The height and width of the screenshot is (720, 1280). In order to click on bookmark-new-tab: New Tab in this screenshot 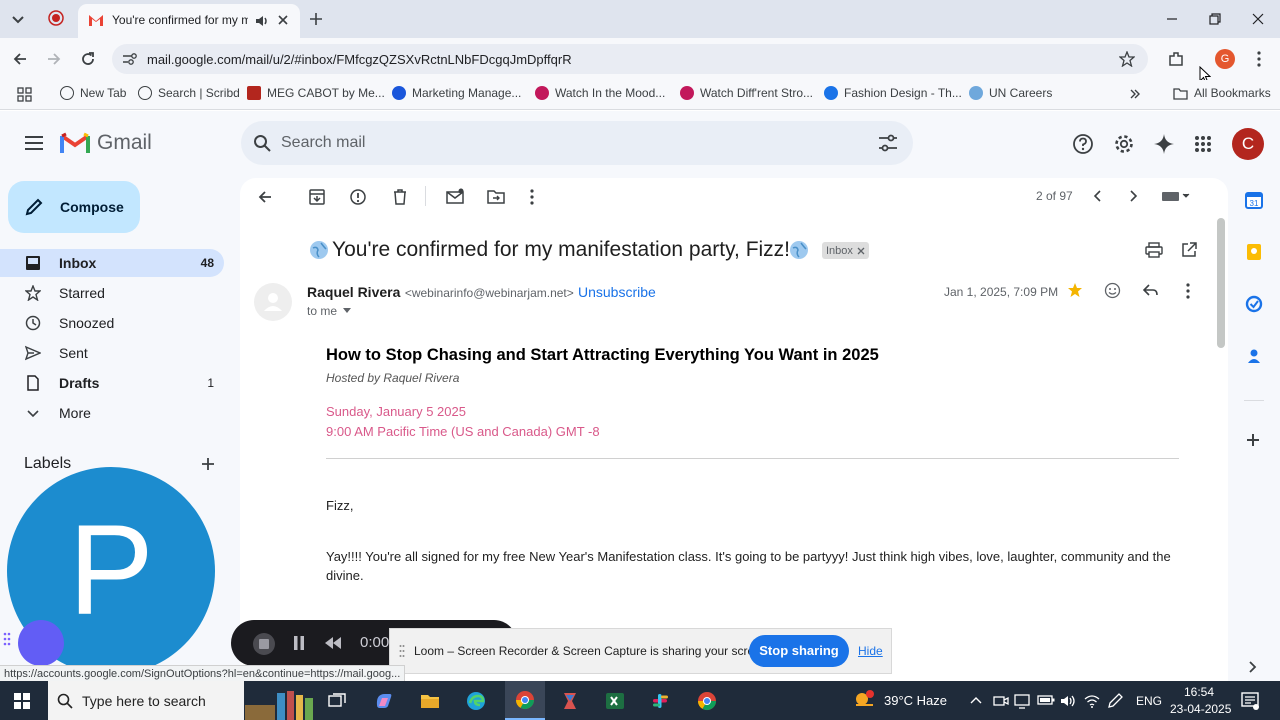, I will do `click(93, 93)`.